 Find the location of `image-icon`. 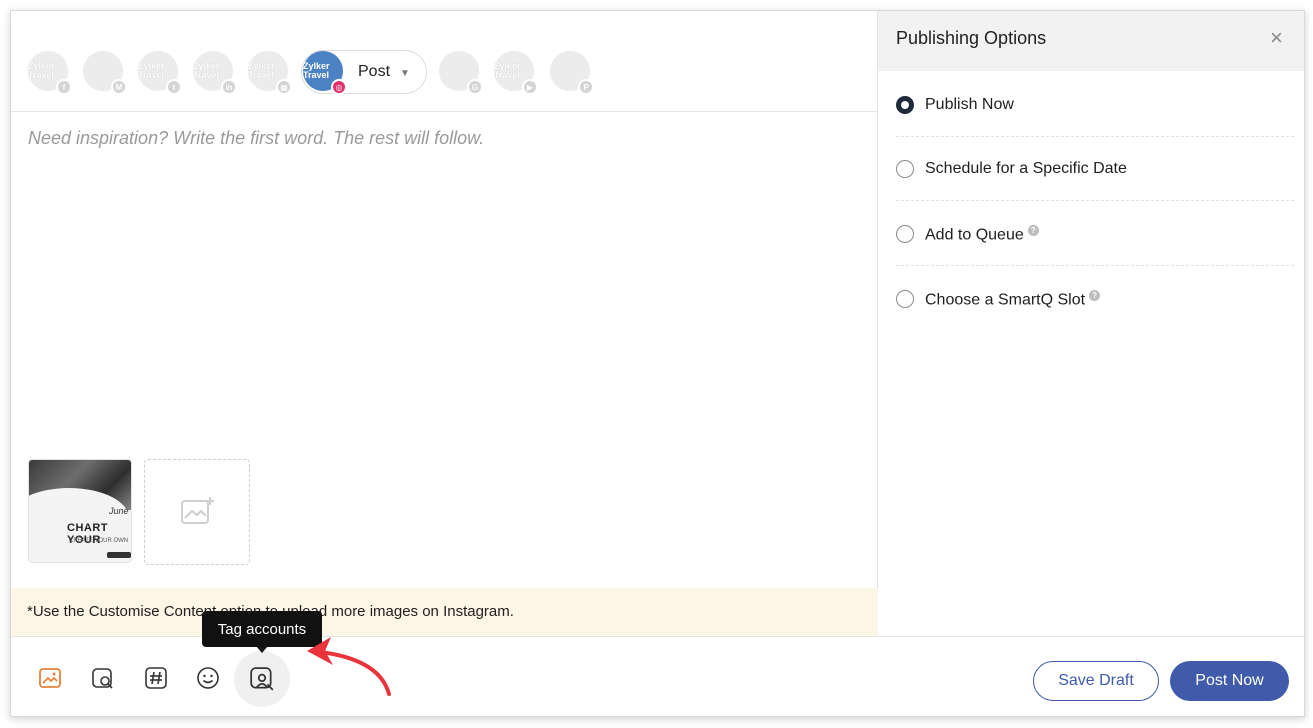

image-icon is located at coordinates (50, 678).